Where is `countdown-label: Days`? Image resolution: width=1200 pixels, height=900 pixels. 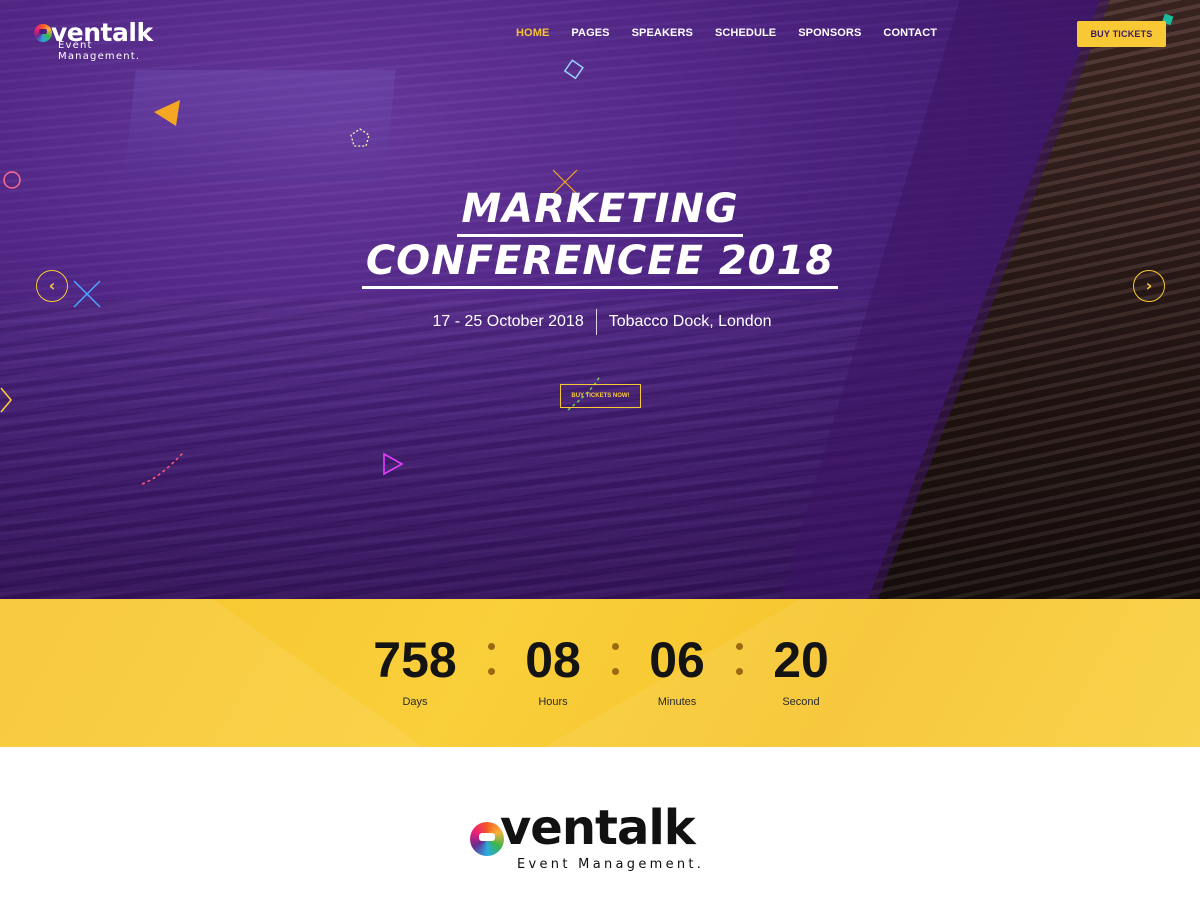
countdown-label: Days is located at coordinates (415, 702).